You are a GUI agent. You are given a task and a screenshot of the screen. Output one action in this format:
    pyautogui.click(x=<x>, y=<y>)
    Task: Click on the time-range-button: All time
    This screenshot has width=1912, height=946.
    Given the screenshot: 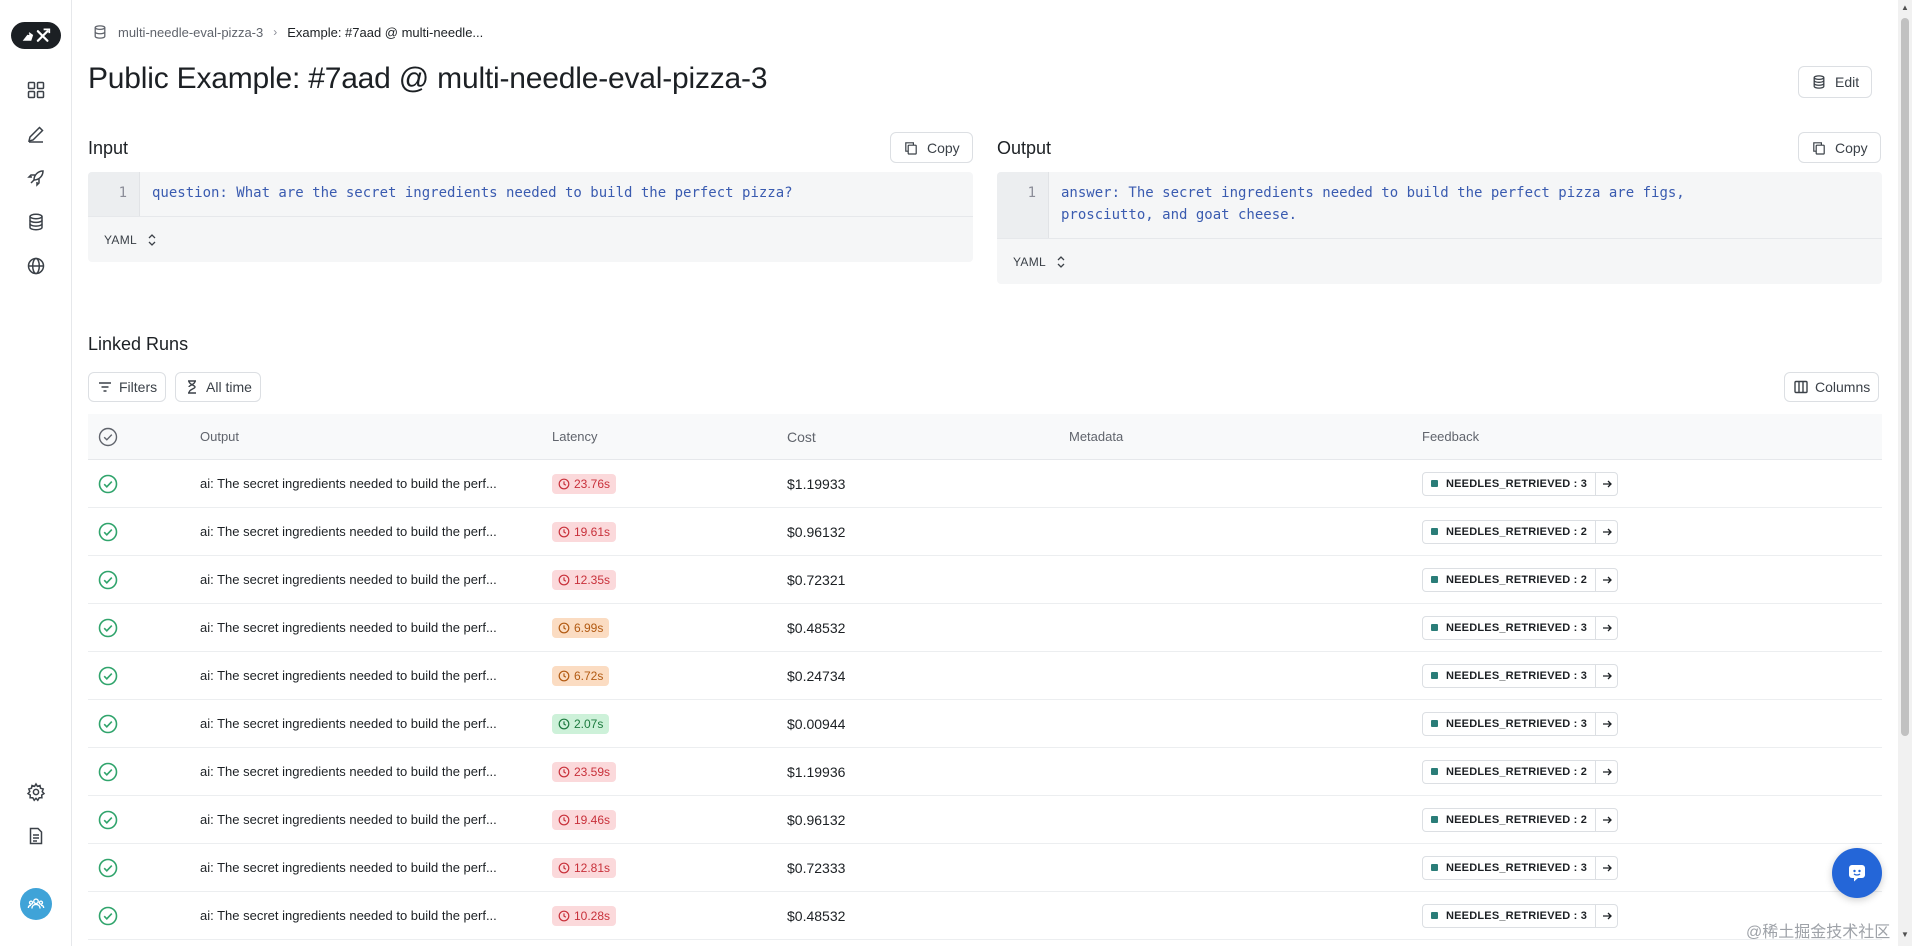 What is the action you would take?
    pyautogui.click(x=218, y=387)
    